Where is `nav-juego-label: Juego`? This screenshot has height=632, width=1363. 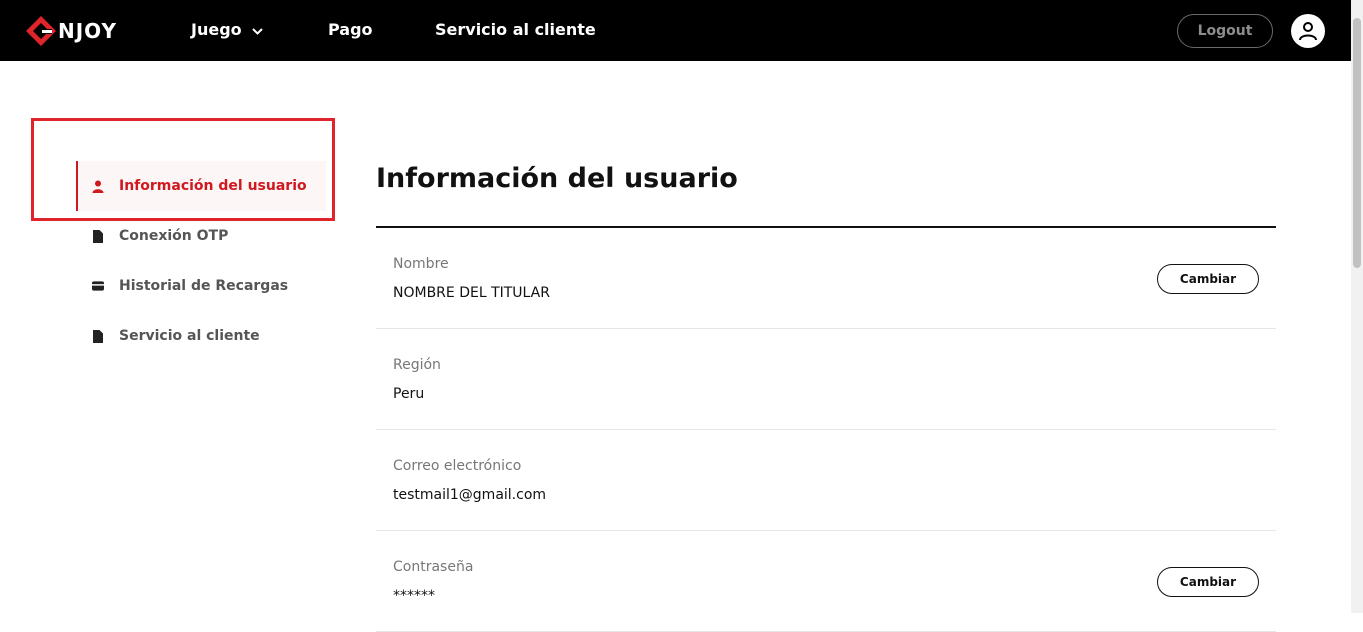 nav-juego-label: Juego is located at coordinates (216, 29).